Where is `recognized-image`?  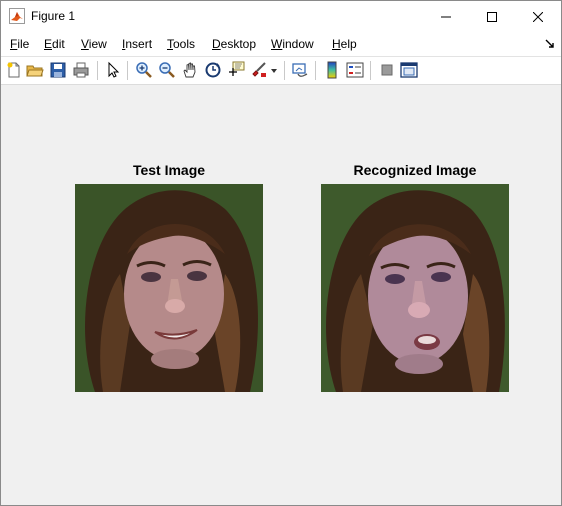
recognized-image is located at coordinates (415, 288).